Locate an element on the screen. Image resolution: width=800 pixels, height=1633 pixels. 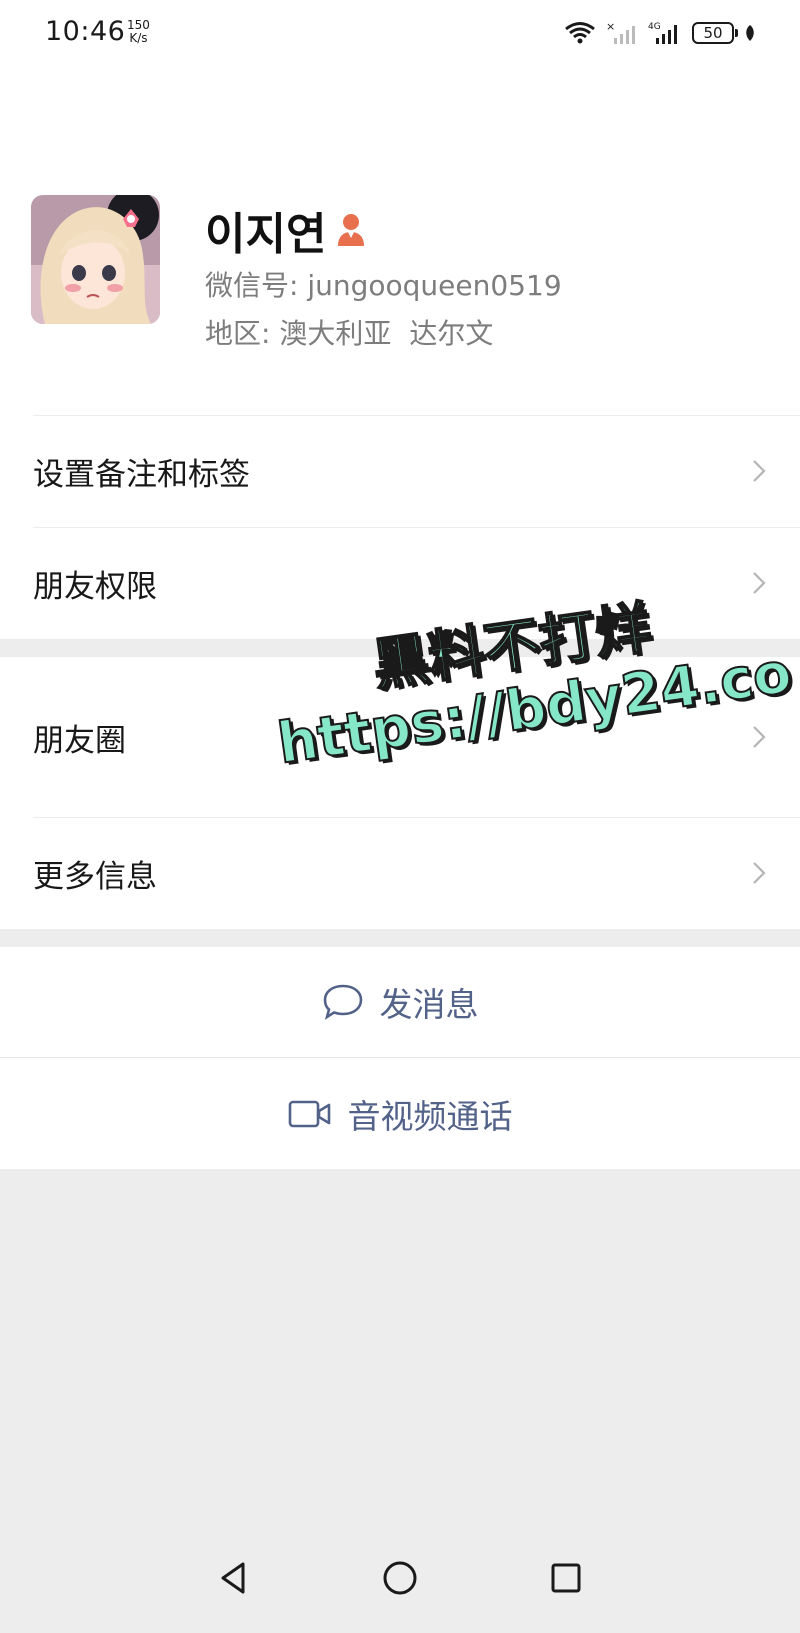
chat-bubble-icon is located at coordinates (342, 1002).